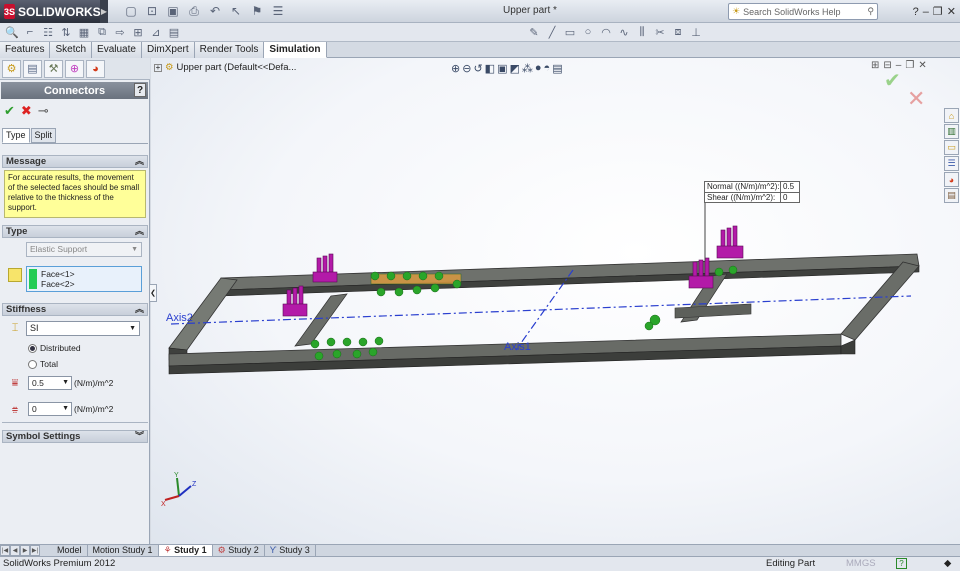 The height and width of the screenshot is (571, 960). I want to click on sort-icon: ⇅, so click(66, 32).